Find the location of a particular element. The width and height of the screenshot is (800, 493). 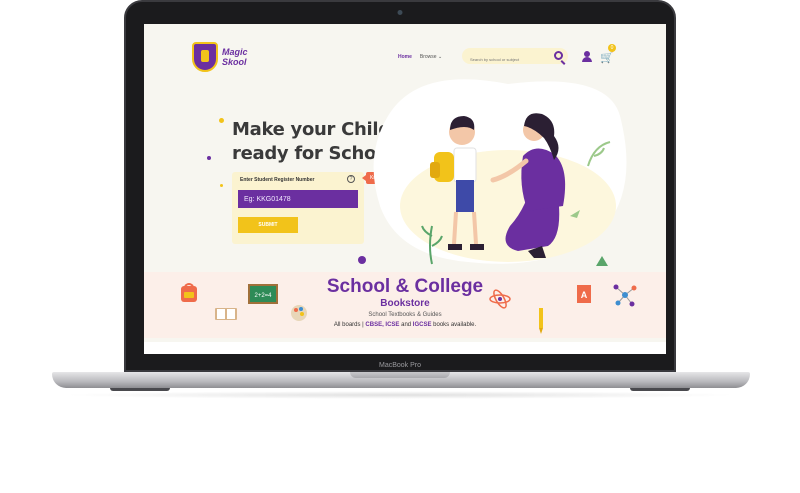

logo: Magic Skool is located at coordinates (225, 57).